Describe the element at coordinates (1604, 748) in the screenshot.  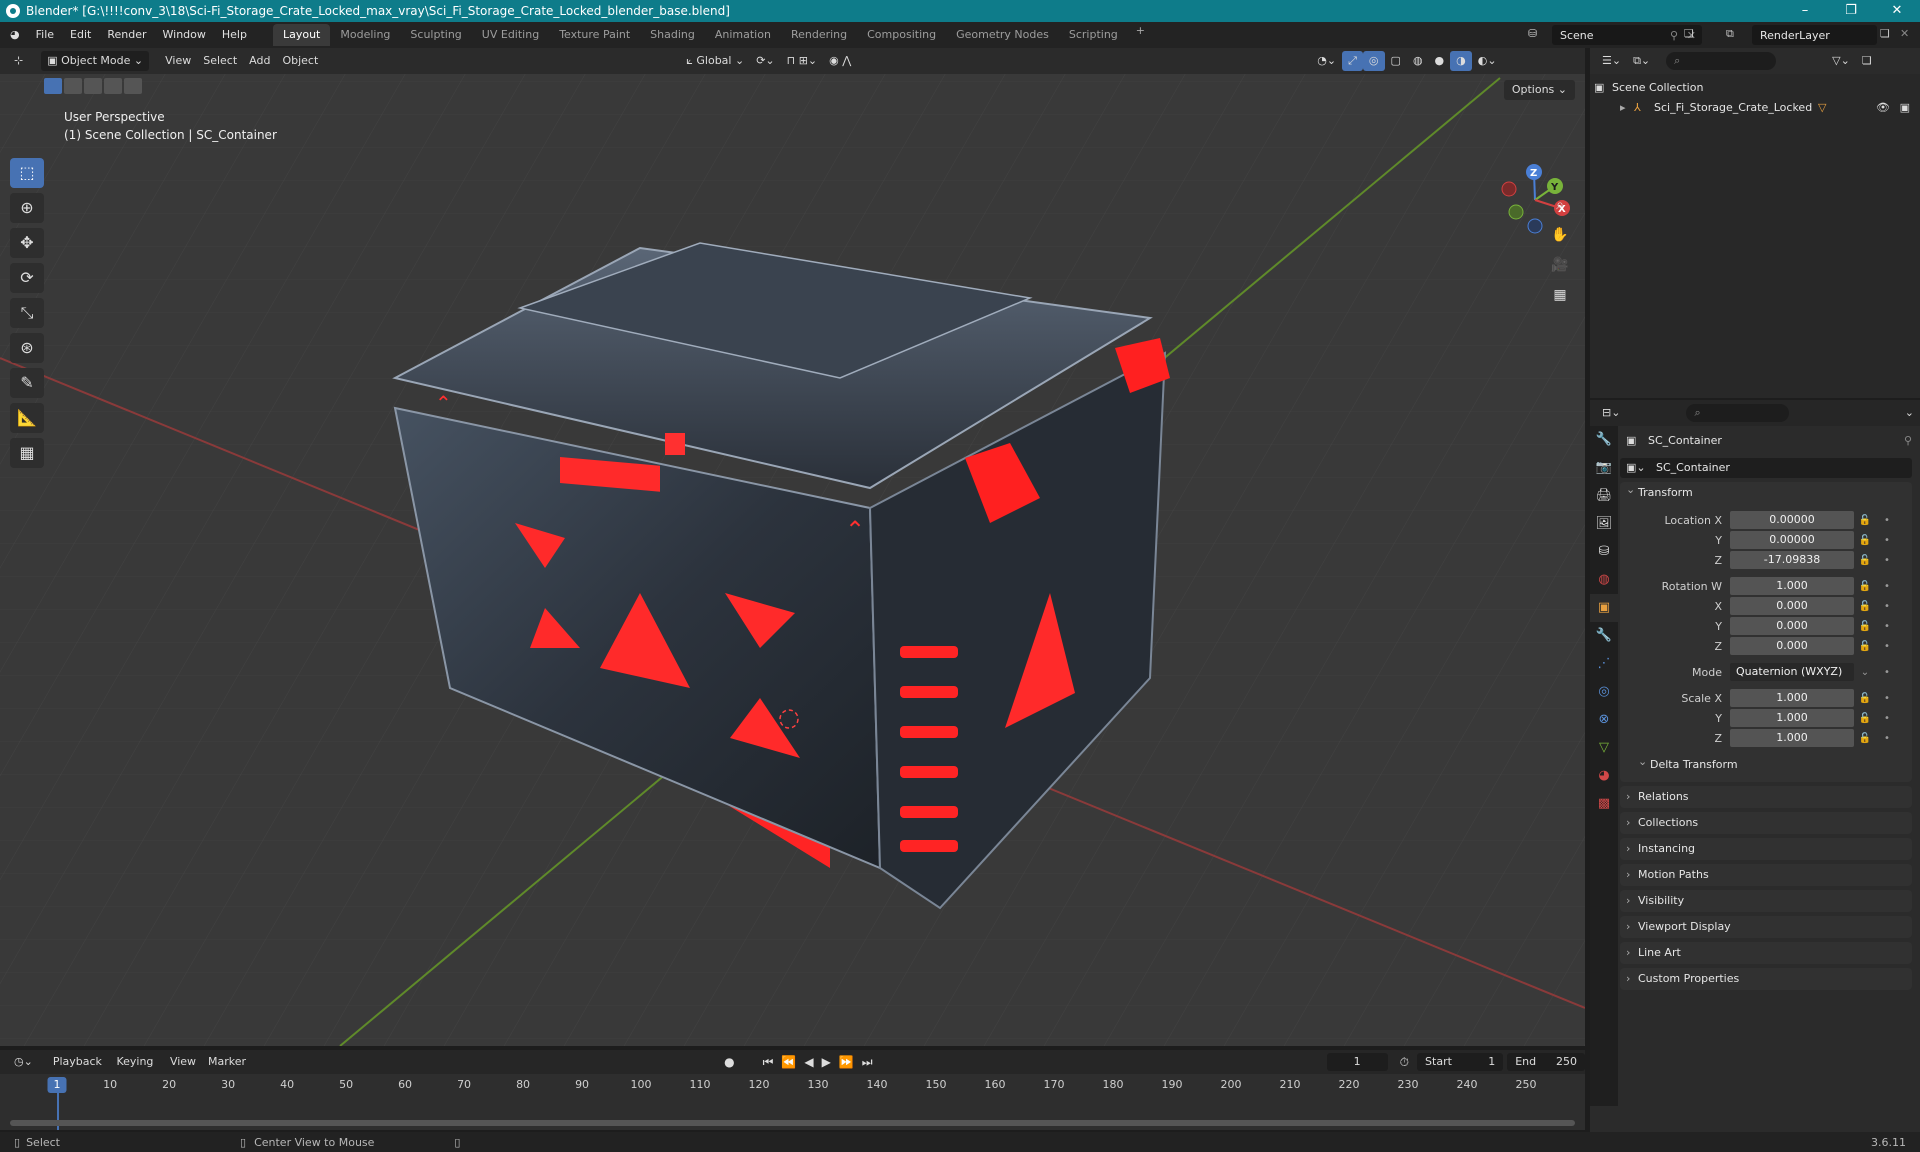
I see `object-data-tab-icon: ▽` at that location.